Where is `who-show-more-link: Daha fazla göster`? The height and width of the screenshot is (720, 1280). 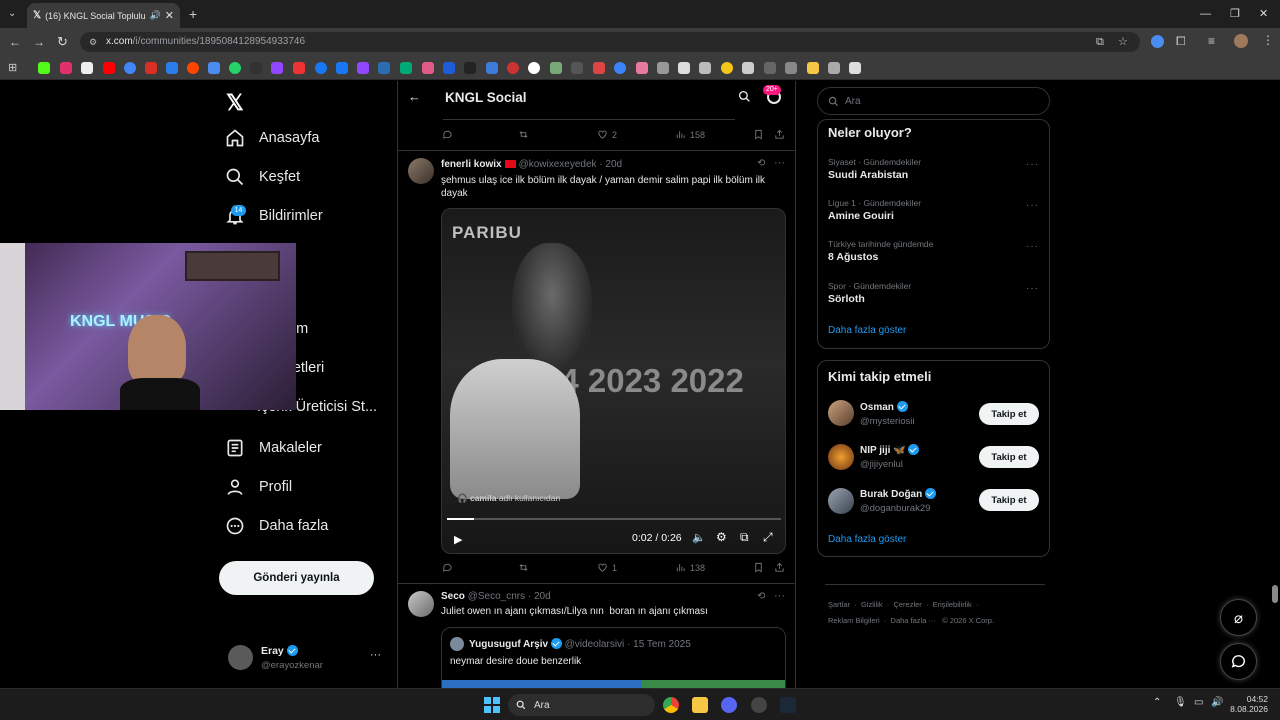
who-show-more-link: Daha fazla göster is located at coordinates (867, 539).